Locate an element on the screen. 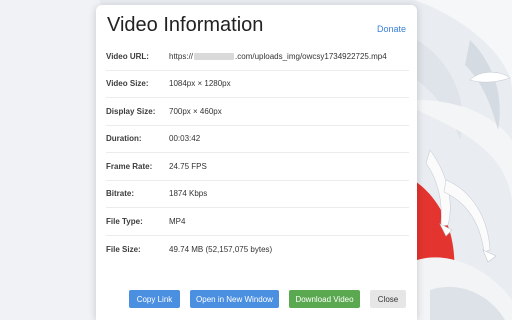 Image resolution: width=512 pixels, height=320 pixels. download-video-button: Download Video is located at coordinates (324, 299).